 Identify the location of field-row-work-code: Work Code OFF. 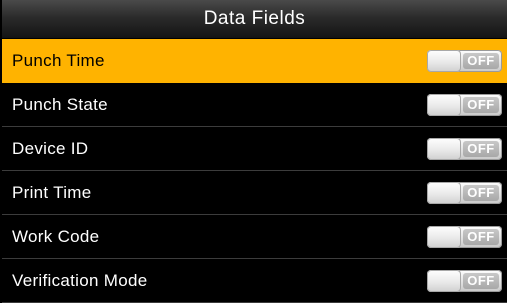
(254, 237).